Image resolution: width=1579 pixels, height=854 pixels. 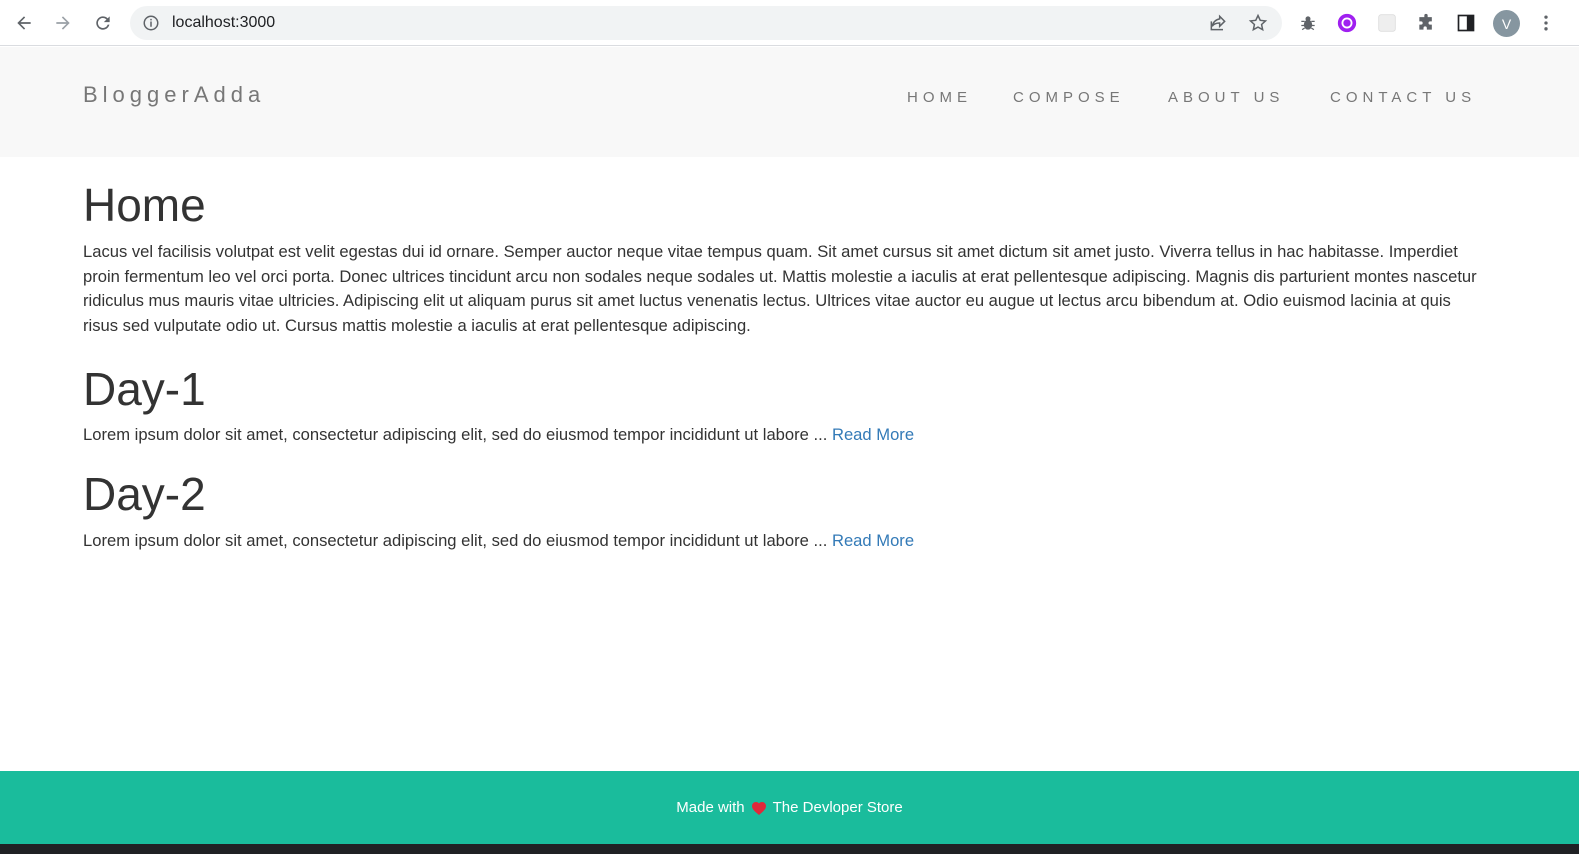 I want to click on nav-compose: COMPOSE, so click(x=1069, y=97).